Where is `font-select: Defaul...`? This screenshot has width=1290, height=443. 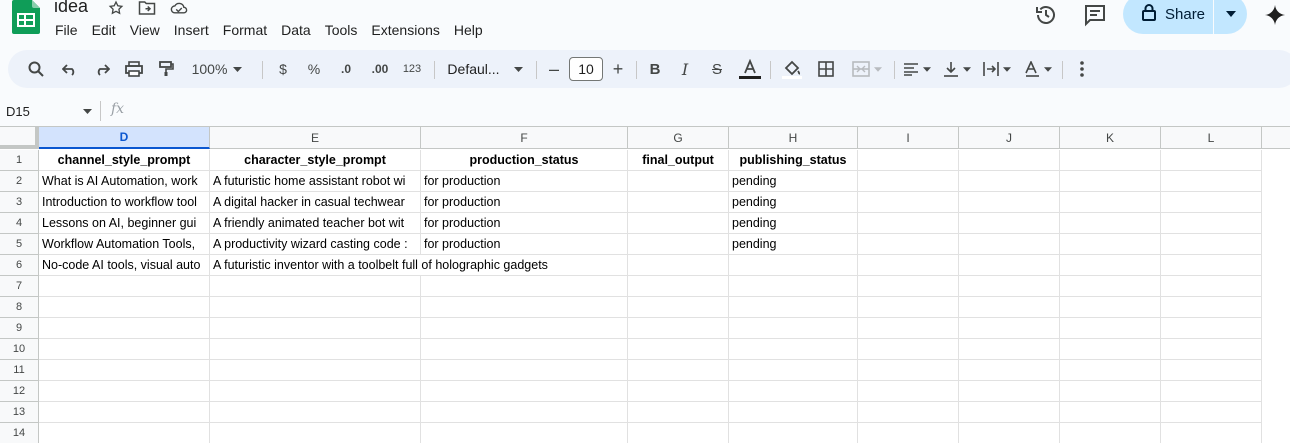 font-select: Defaul... is located at coordinates (485, 69).